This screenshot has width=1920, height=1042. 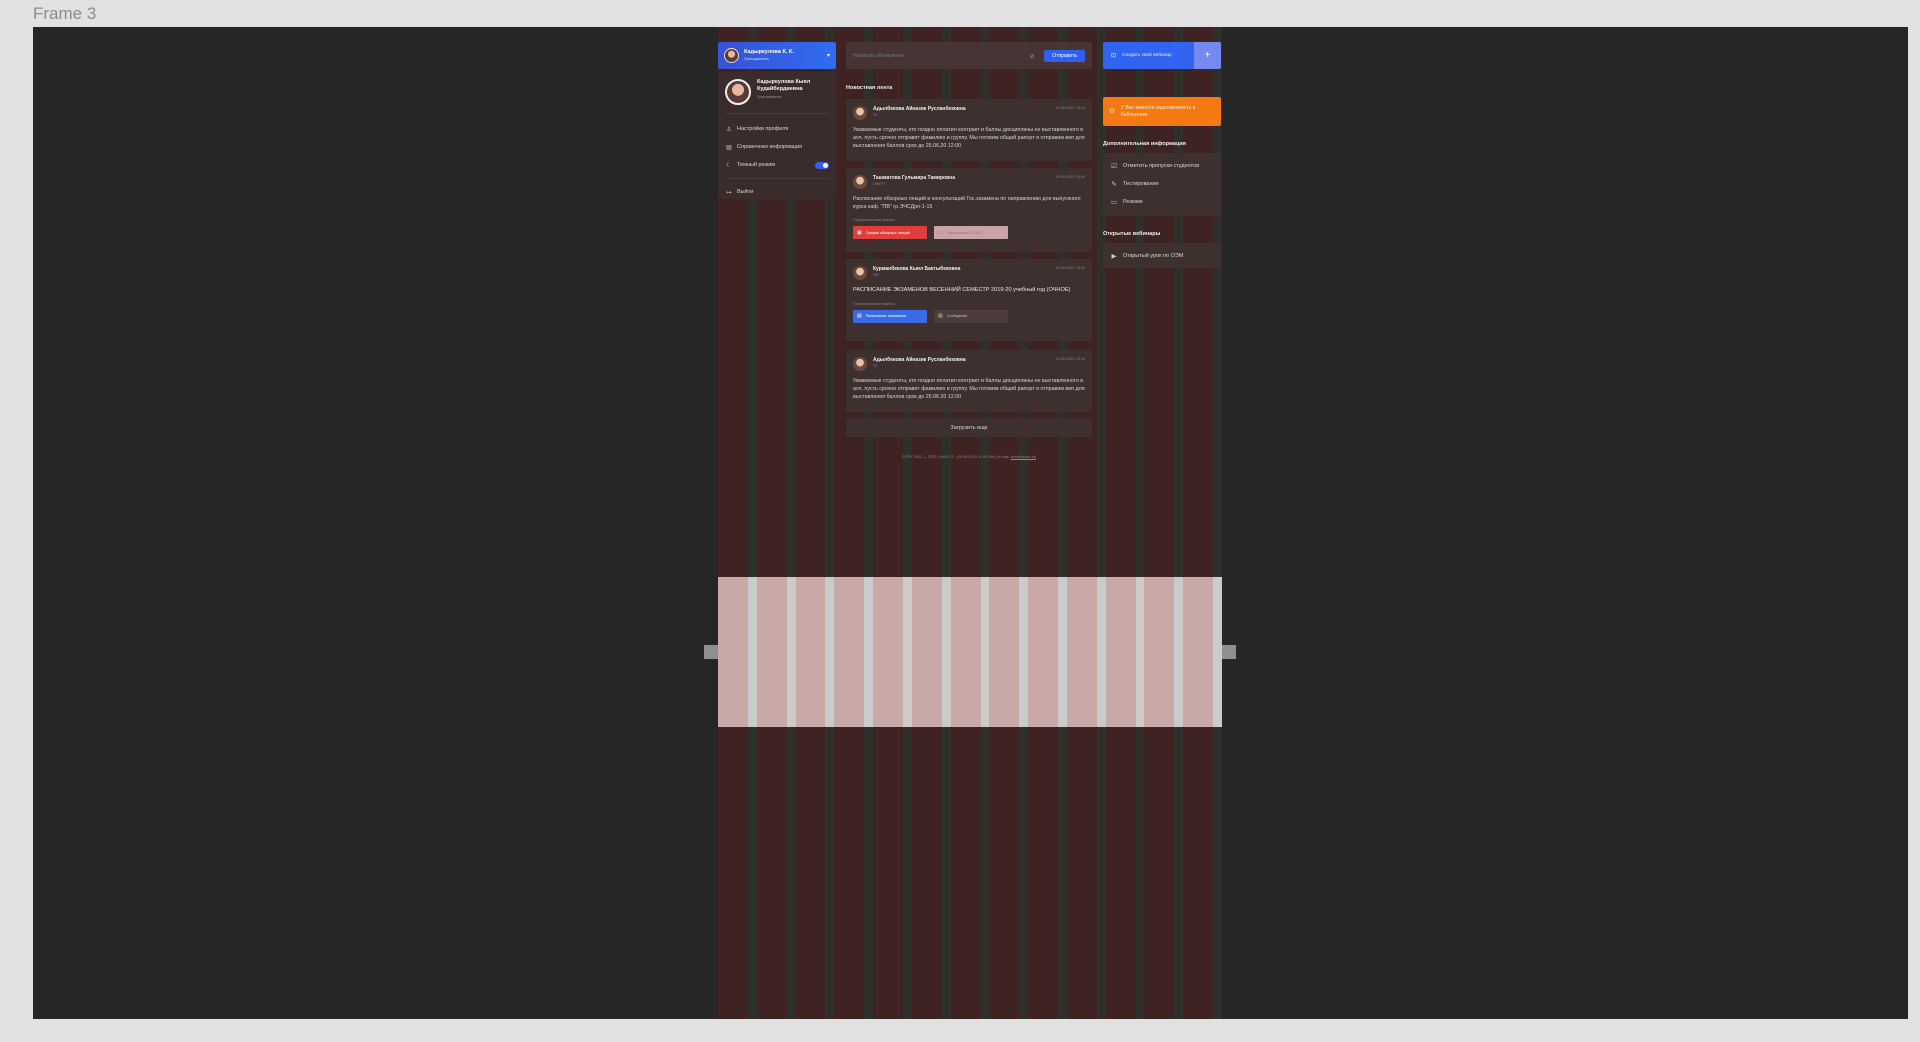 What do you see at coordinates (711, 652) in the screenshot?
I see `resize-handle-left` at bounding box center [711, 652].